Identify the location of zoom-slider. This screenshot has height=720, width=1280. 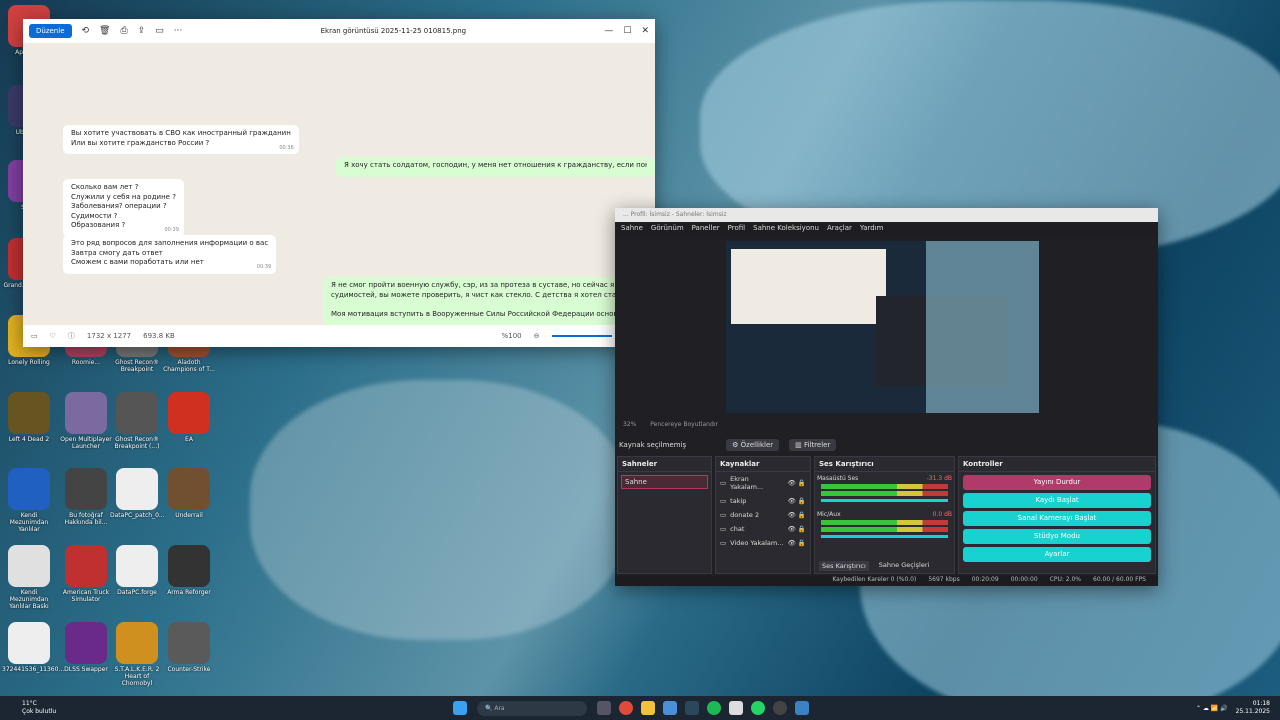
(581, 336).